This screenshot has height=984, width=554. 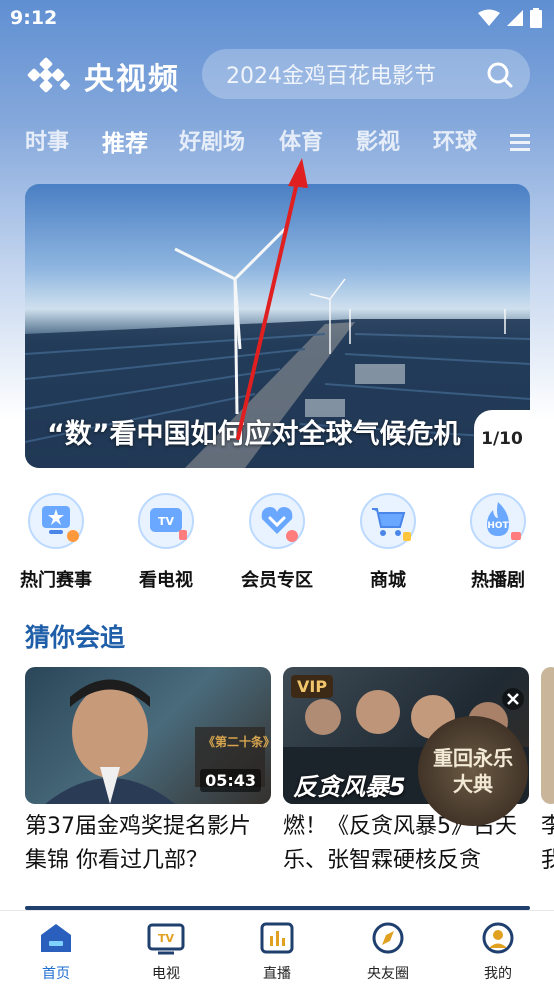 I want to click on video-card-caption: 李 我, so click(x=547, y=844).